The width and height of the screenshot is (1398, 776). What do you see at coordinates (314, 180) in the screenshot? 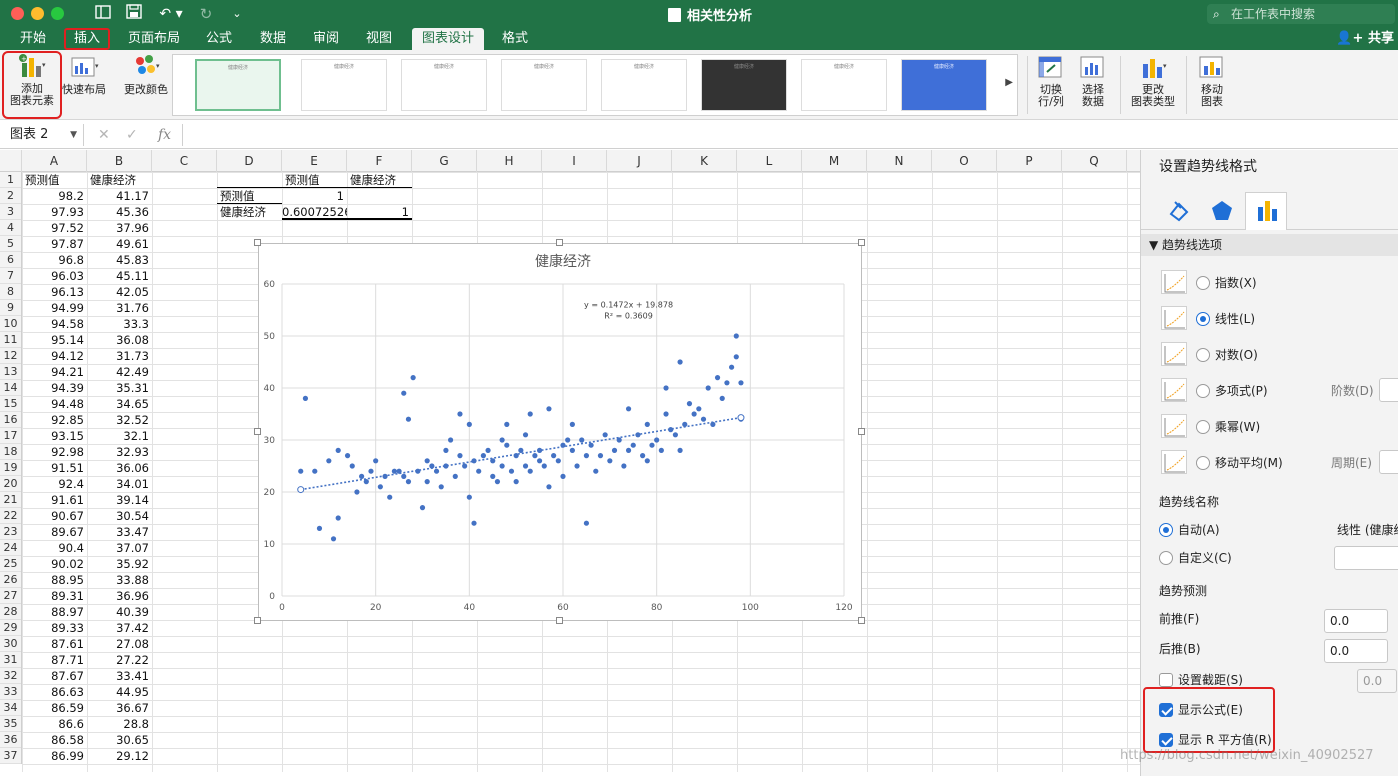
I see `cell: 预测值` at bounding box center [314, 180].